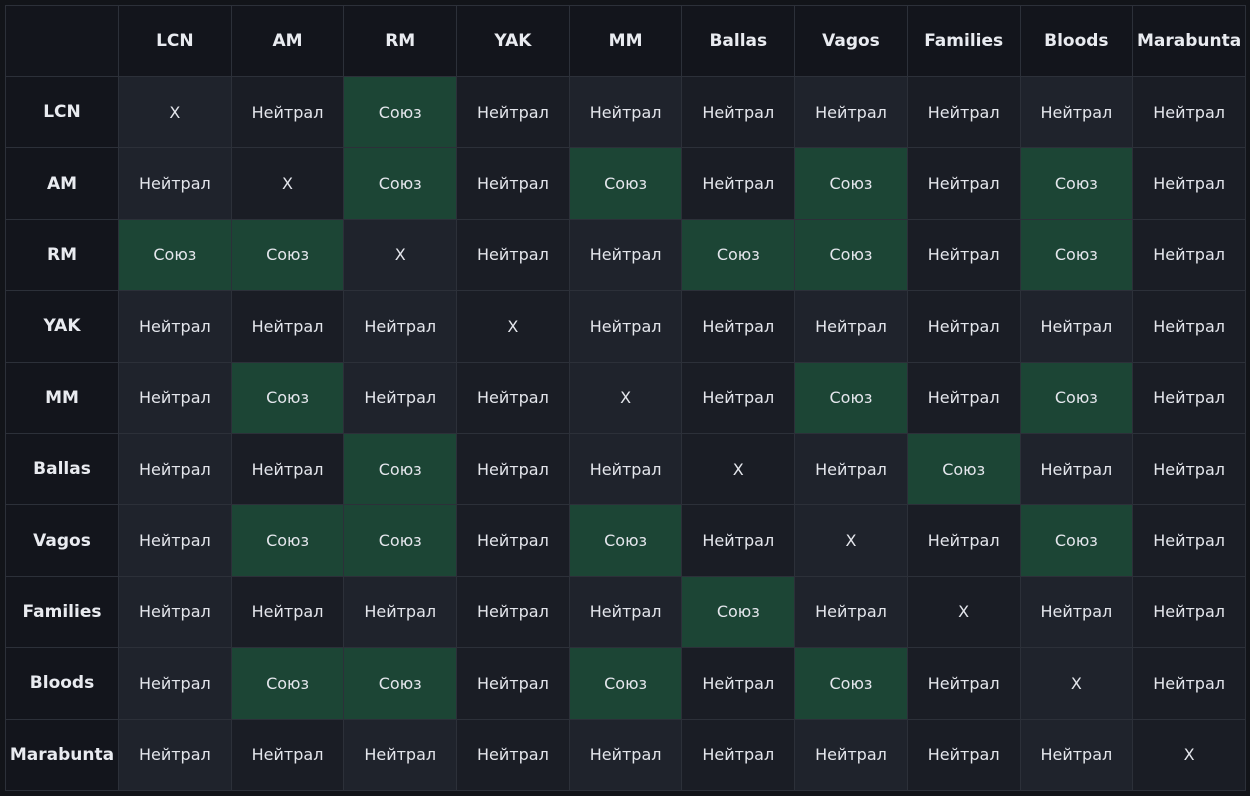  What do you see at coordinates (62, 255) in the screenshot?
I see `row-header: RM` at bounding box center [62, 255].